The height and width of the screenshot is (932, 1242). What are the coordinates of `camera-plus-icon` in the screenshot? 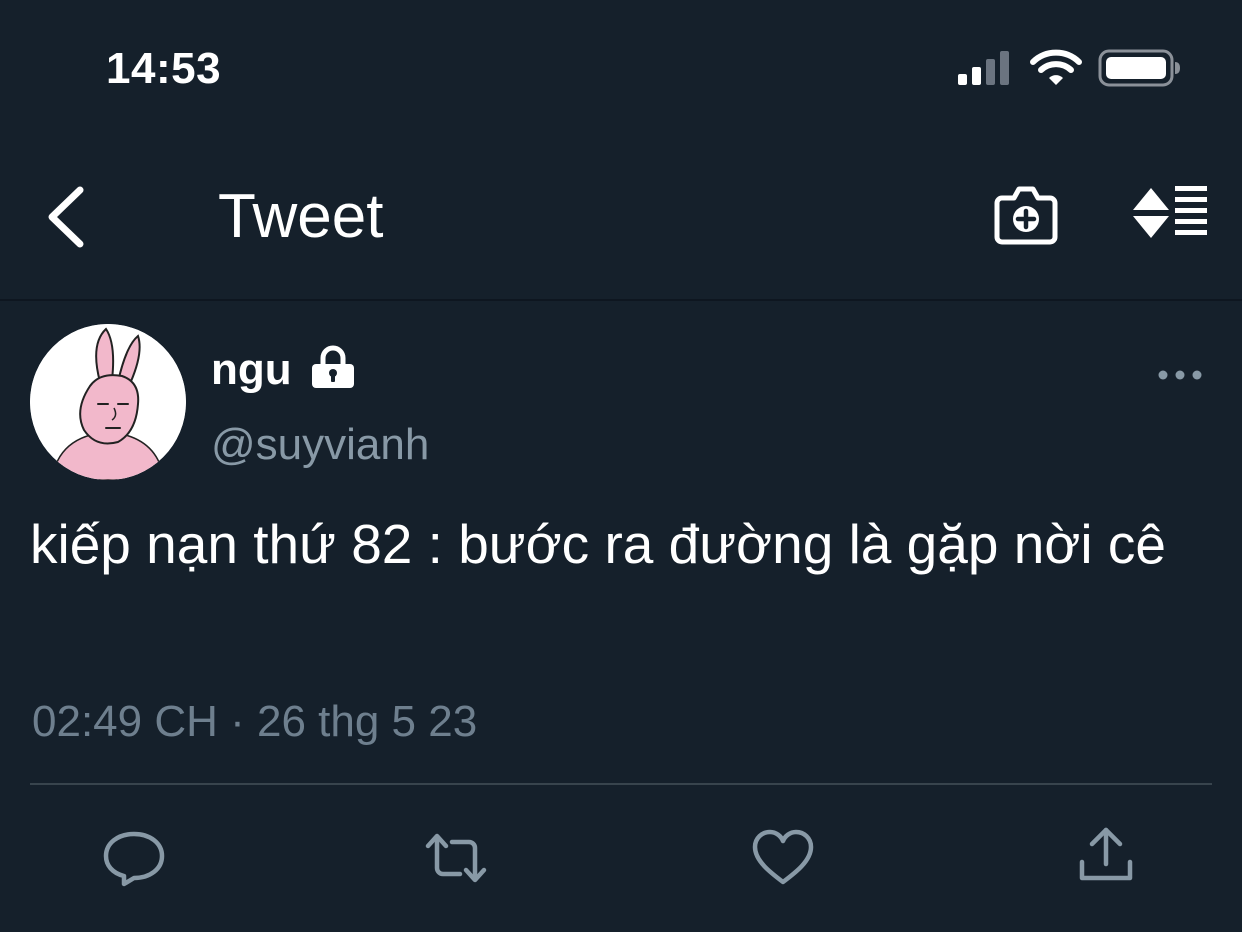 It's located at (1026, 215).